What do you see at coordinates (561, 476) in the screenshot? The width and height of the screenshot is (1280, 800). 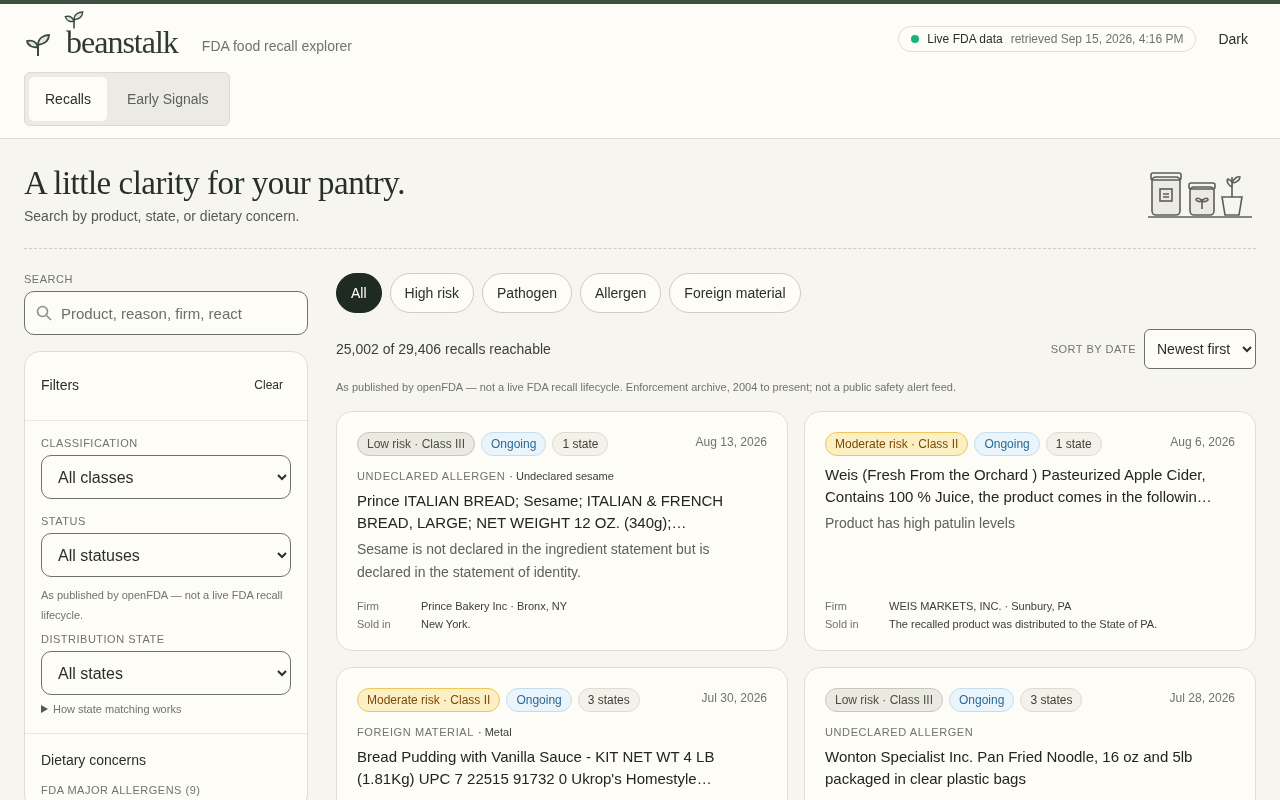 I see `category-detail: · Undeclared sesame` at bounding box center [561, 476].